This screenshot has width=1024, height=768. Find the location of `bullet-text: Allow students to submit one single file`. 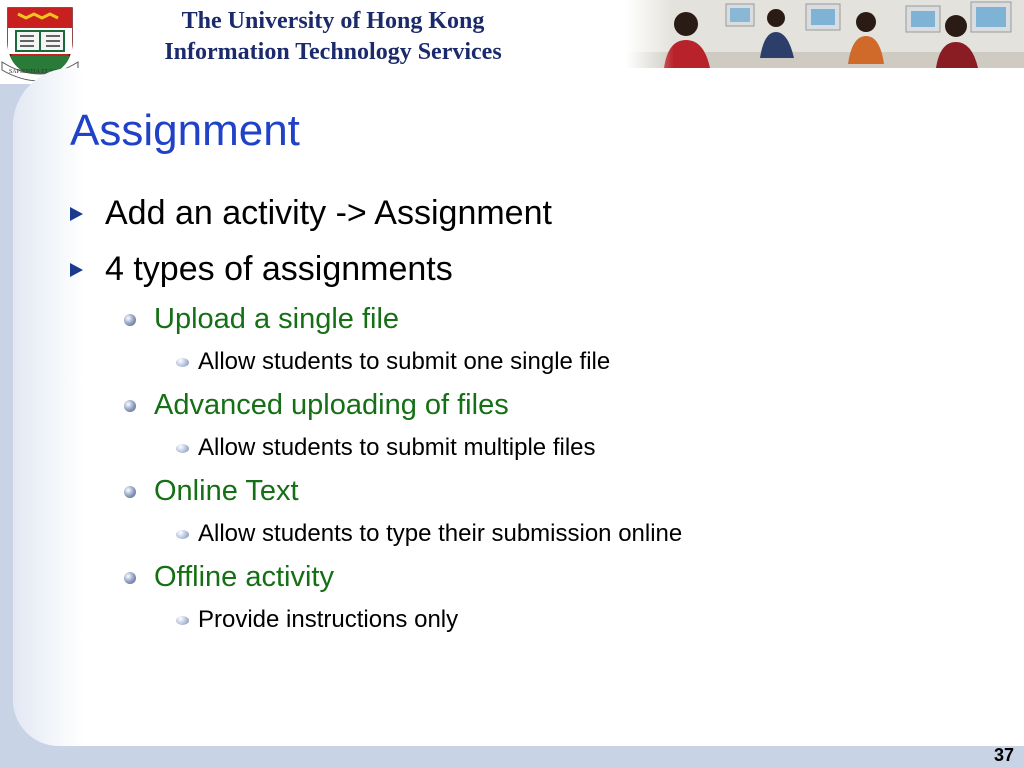

bullet-text: Allow students to submit one single file is located at coordinates (404, 361).